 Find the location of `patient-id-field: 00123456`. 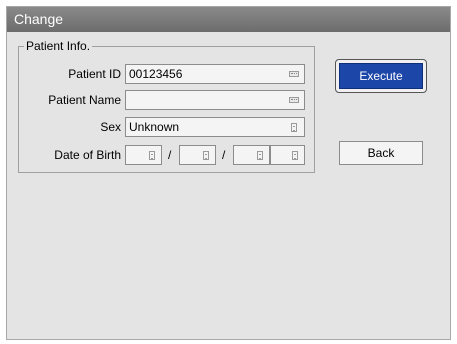

patient-id-field: 00123456 is located at coordinates (215, 74).